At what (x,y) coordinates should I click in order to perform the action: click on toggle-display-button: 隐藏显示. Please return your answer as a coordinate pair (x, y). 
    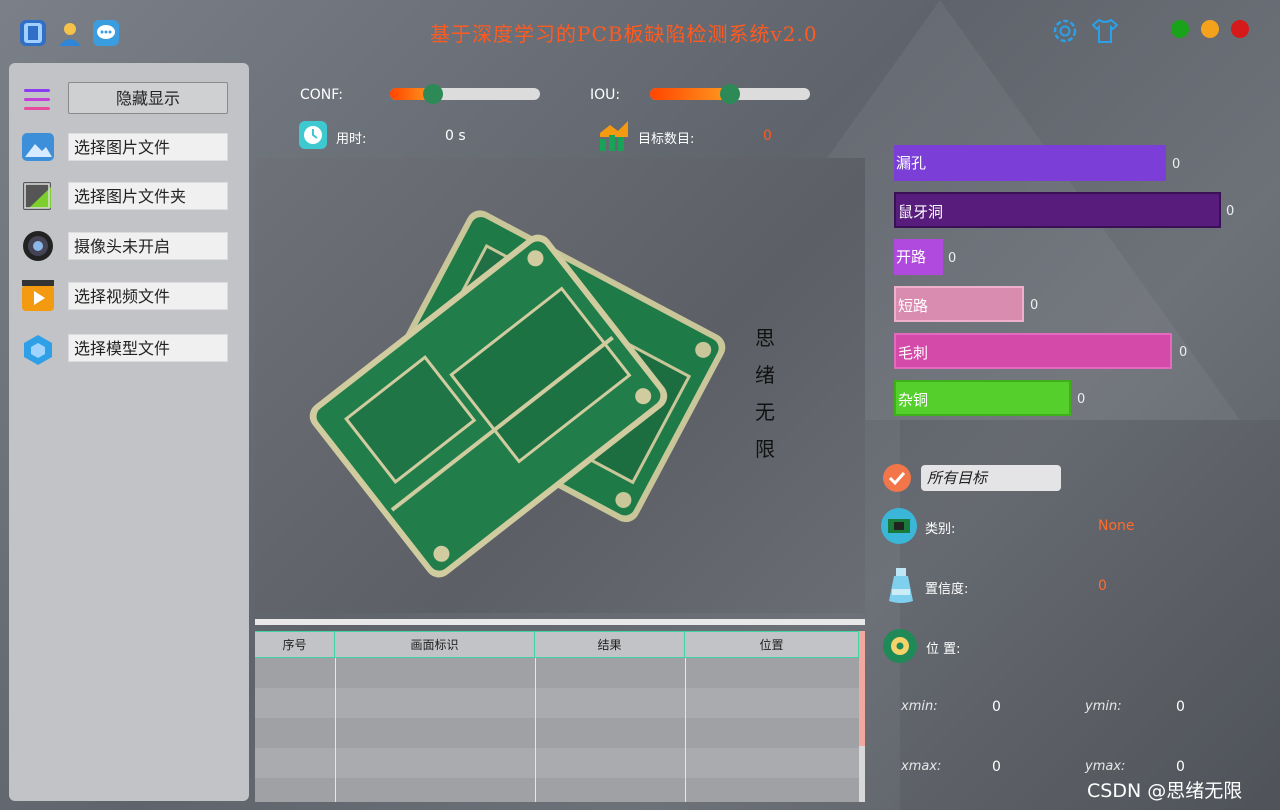
    Looking at the image, I should click on (148, 98).